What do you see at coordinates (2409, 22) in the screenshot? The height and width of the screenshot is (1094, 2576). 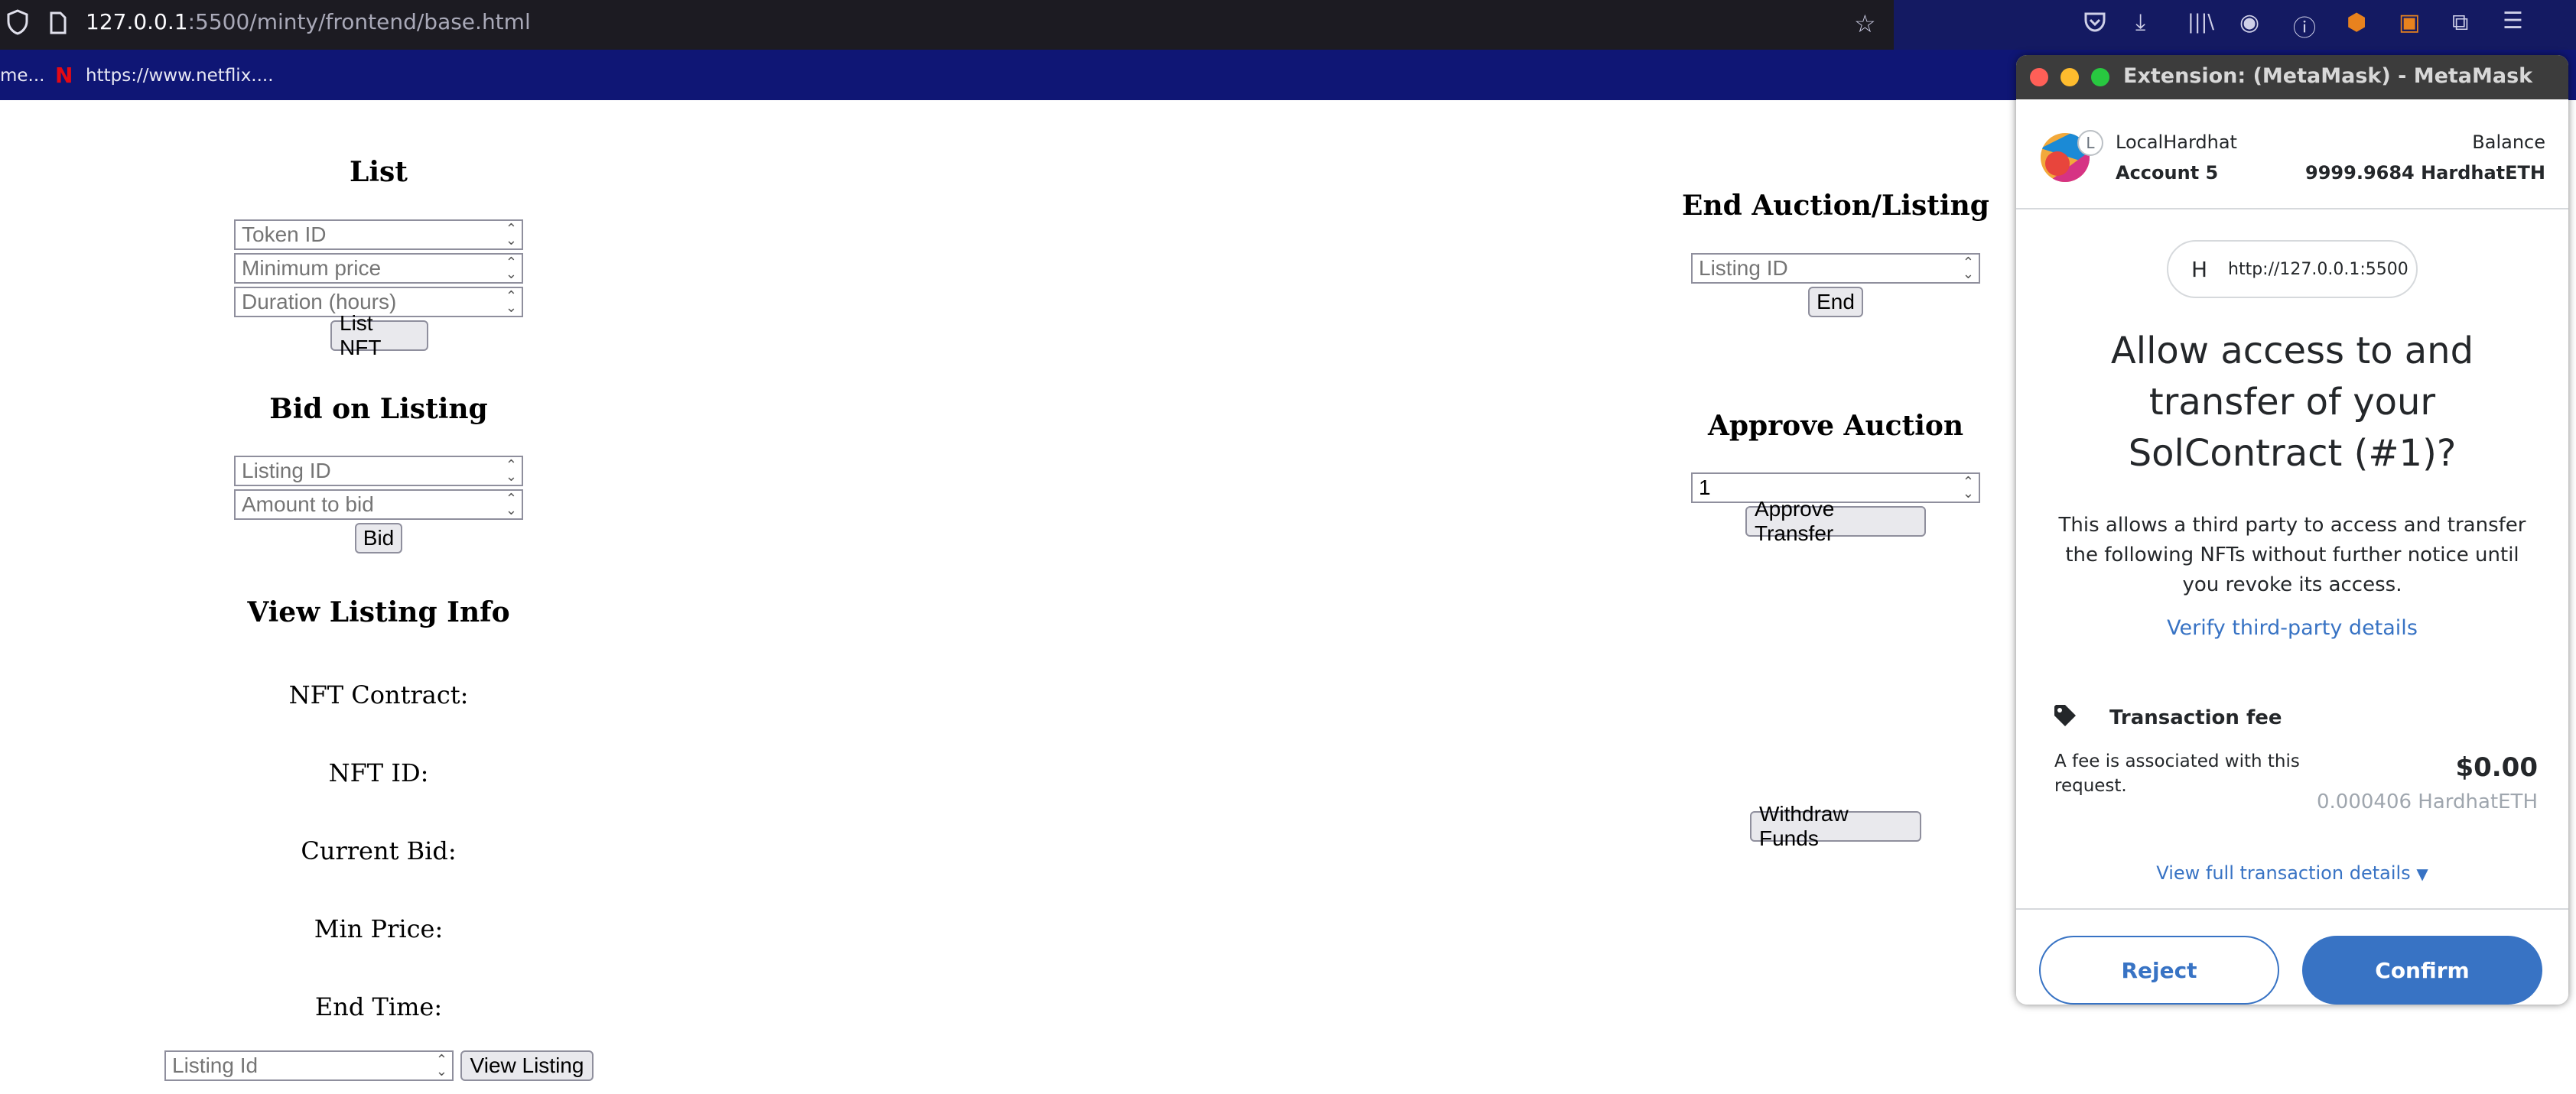 I see `extension-badge-icon: ▣` at bounding box center [2409, 22].